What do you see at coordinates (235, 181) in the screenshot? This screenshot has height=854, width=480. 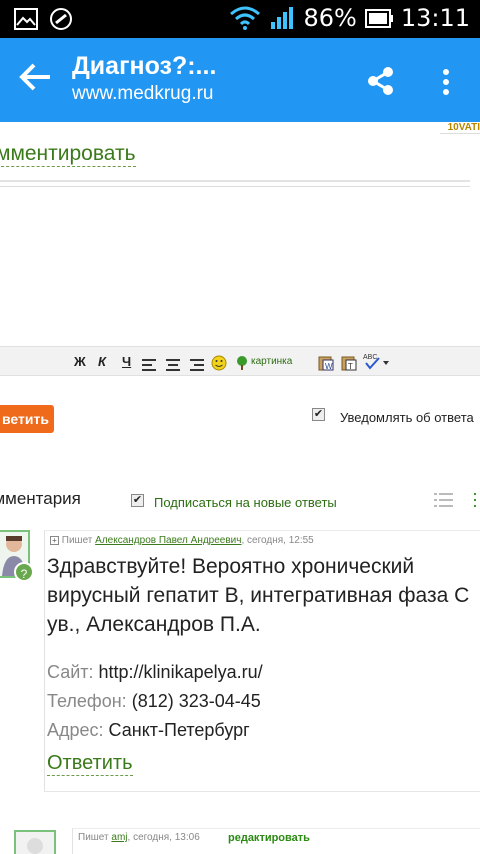 I see `divider` at bounding box center [235, 181].